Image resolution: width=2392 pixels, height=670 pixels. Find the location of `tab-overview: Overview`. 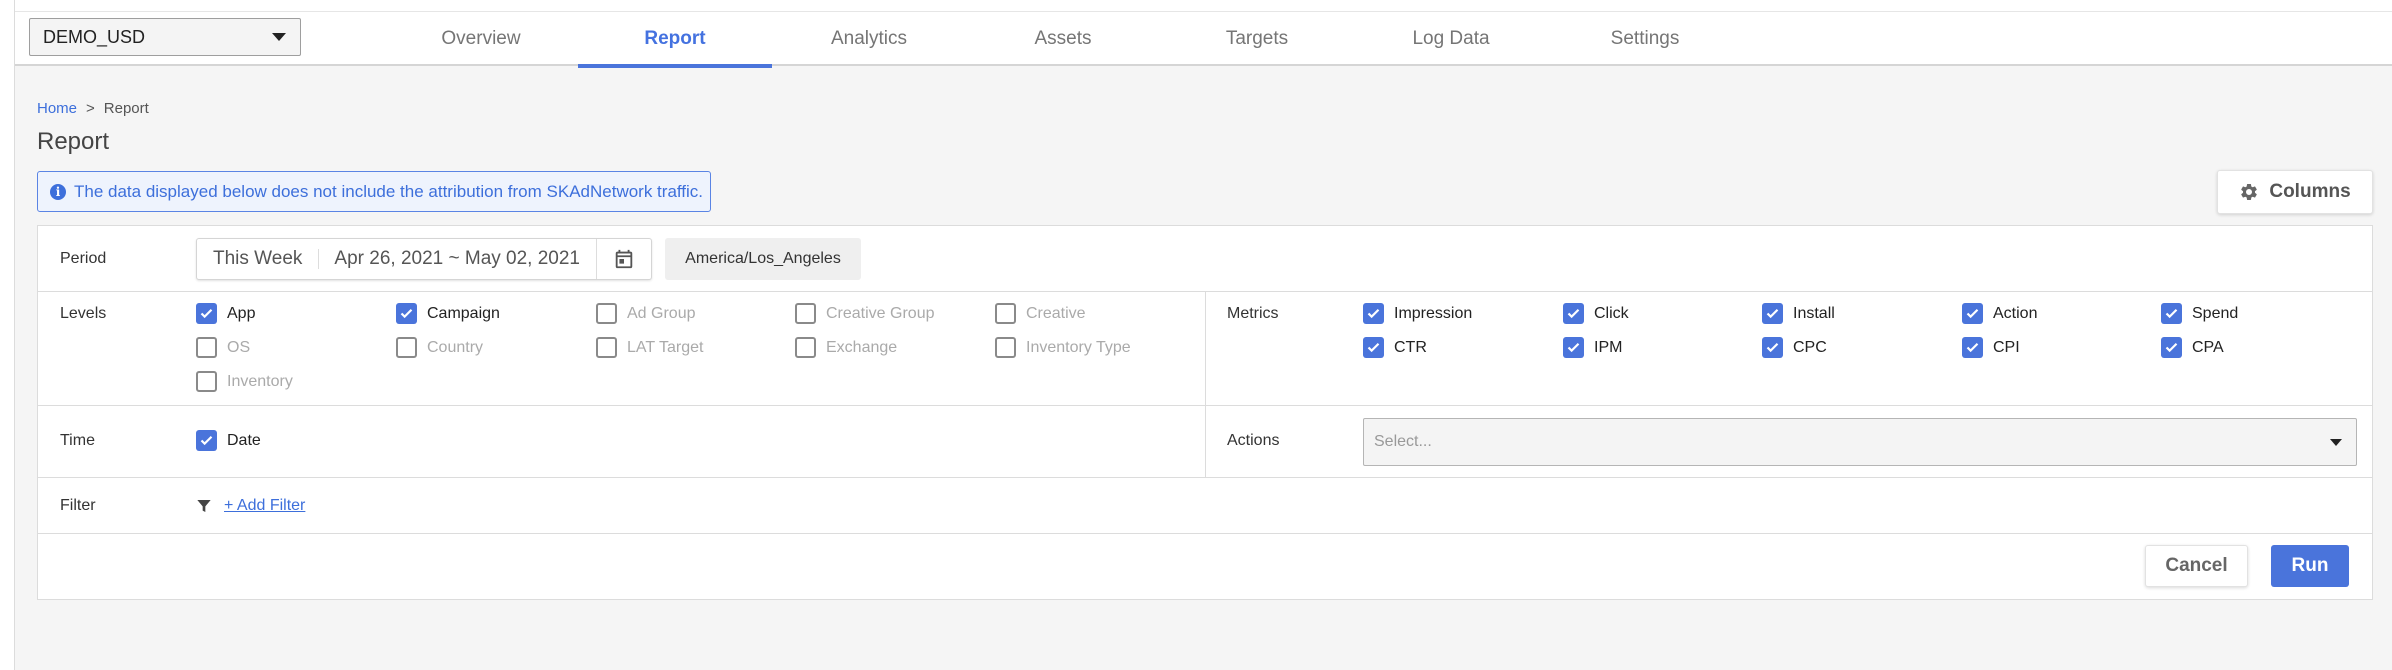

tab-overview: Overview is located at coordinates (481, 39).